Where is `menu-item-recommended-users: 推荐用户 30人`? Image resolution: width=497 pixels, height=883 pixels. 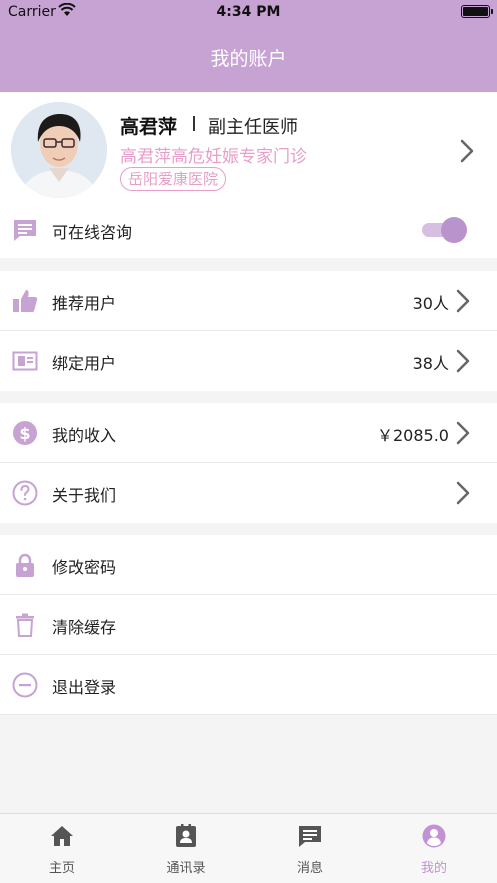 menu-item-recommended-users: 推荐用户 30人 is located at coordinates (248, 301).